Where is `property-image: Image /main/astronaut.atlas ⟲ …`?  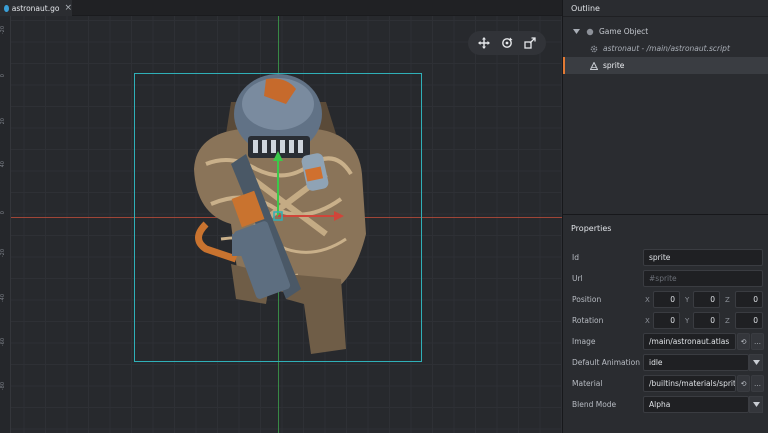 property-image: Image /main/astronaut.atlas ⟲ … is located at coordinates (665, 341).